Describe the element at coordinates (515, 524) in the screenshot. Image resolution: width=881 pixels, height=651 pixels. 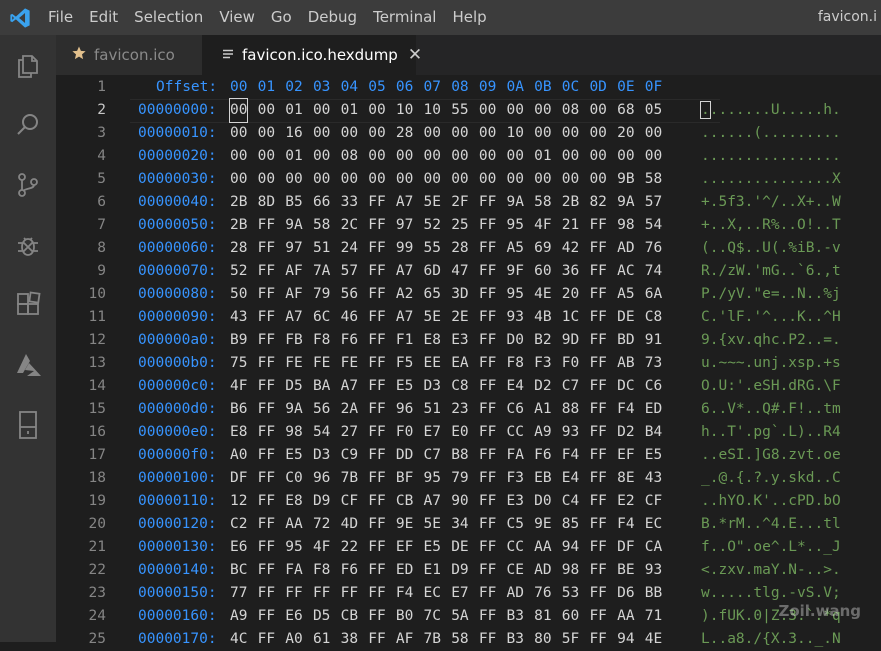
I see `hex-byte: C5` at that location.